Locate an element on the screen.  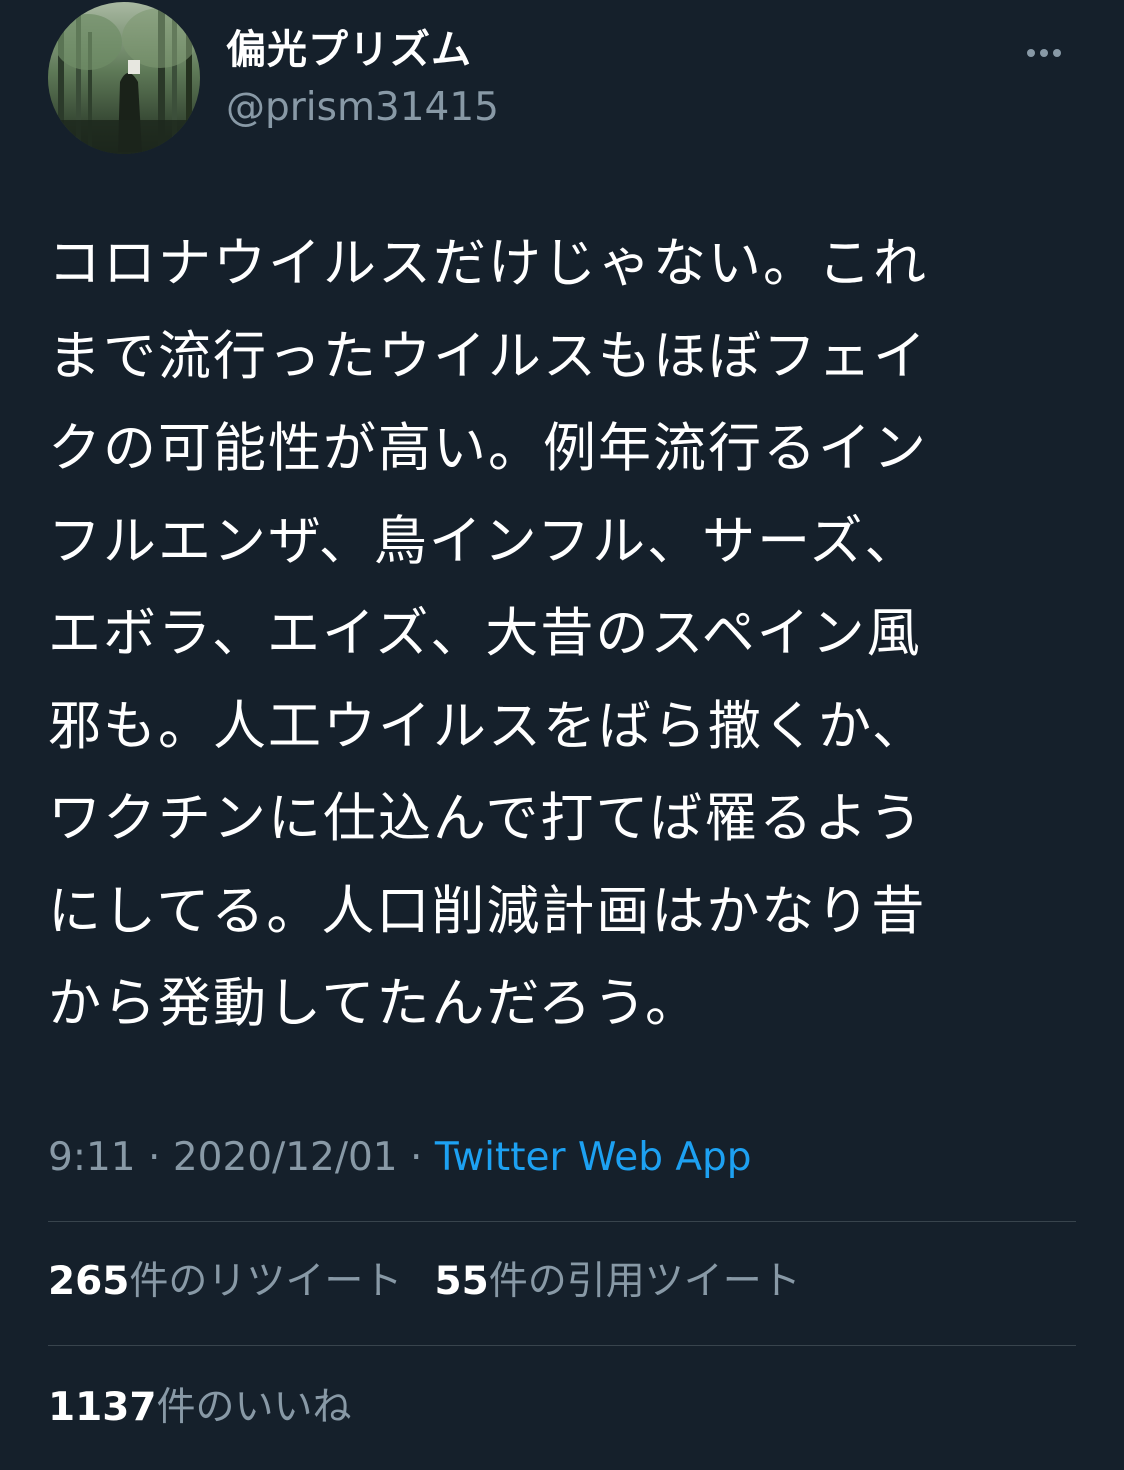
tweet-source-link: Twitter Web App is located at coordinates (593, 1157).